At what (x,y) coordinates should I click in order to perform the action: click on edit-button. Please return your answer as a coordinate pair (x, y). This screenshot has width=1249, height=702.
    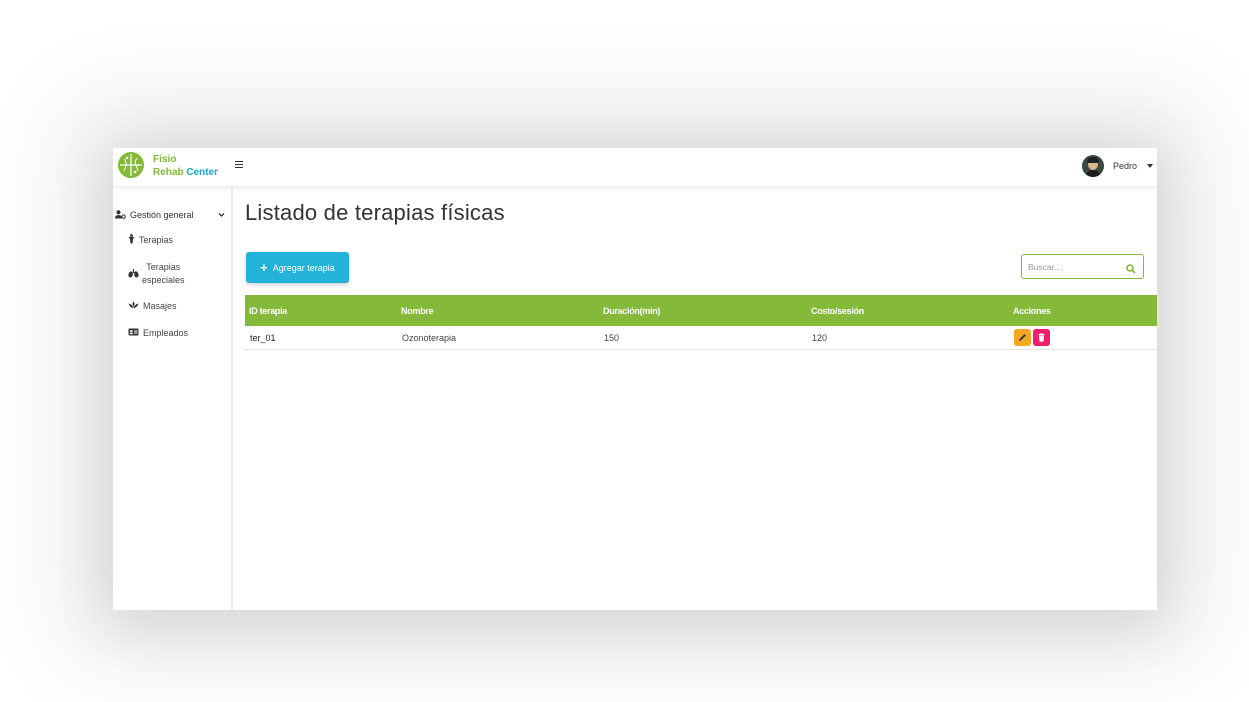
    Looking at the image, I should click on (1022, 337).